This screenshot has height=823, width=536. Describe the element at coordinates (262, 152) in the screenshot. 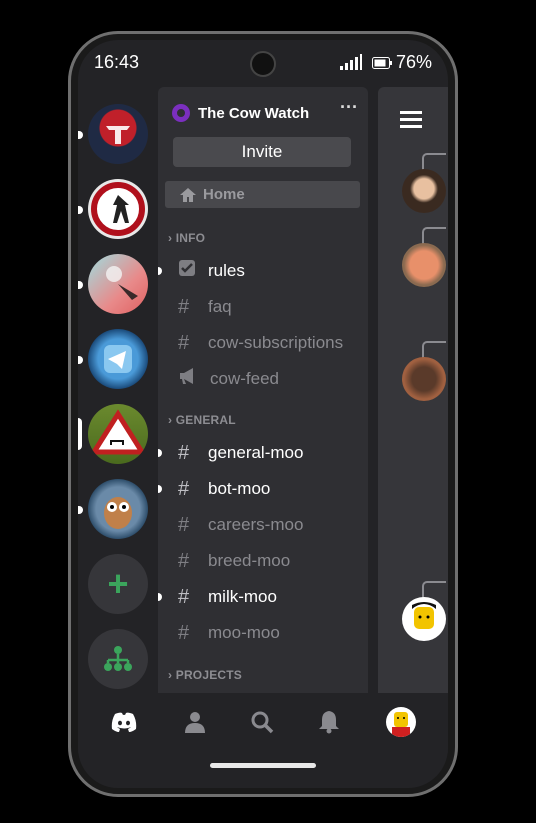

I see `invite-button: Invite` at that location.